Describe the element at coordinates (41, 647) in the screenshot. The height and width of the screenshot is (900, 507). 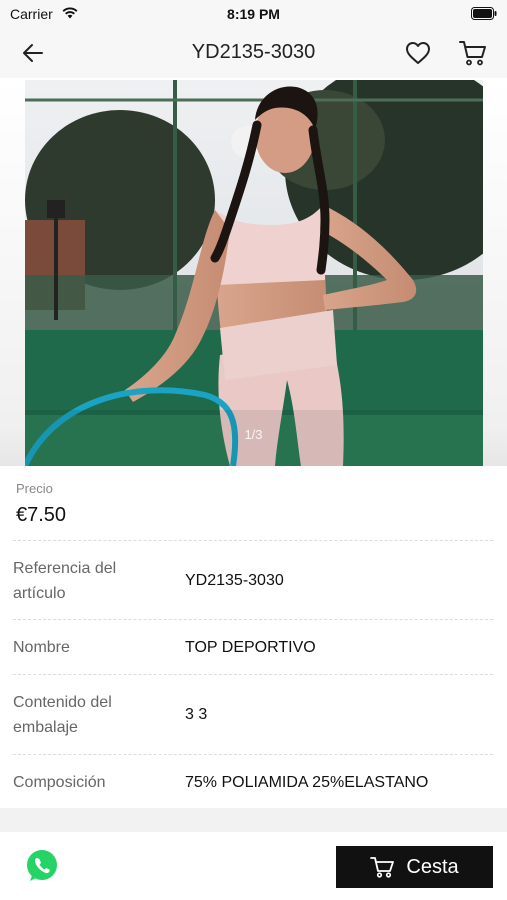
I see `detail-label-line: Nombre` at that location.